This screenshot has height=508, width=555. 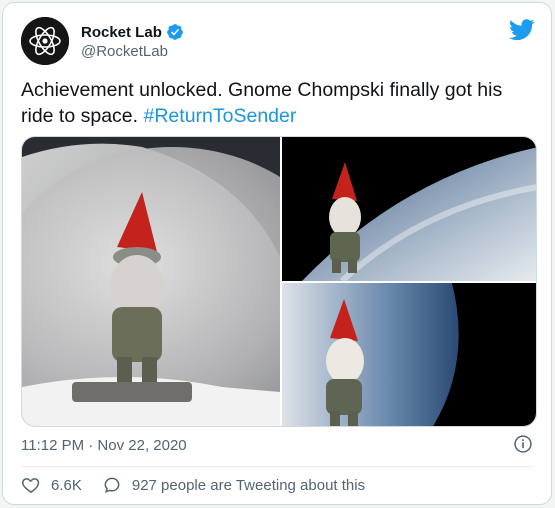 What do you see at coordinates (66, 485) in the screenshot?
I see `like-count: 6.6K` at bounding box center [66, 485].